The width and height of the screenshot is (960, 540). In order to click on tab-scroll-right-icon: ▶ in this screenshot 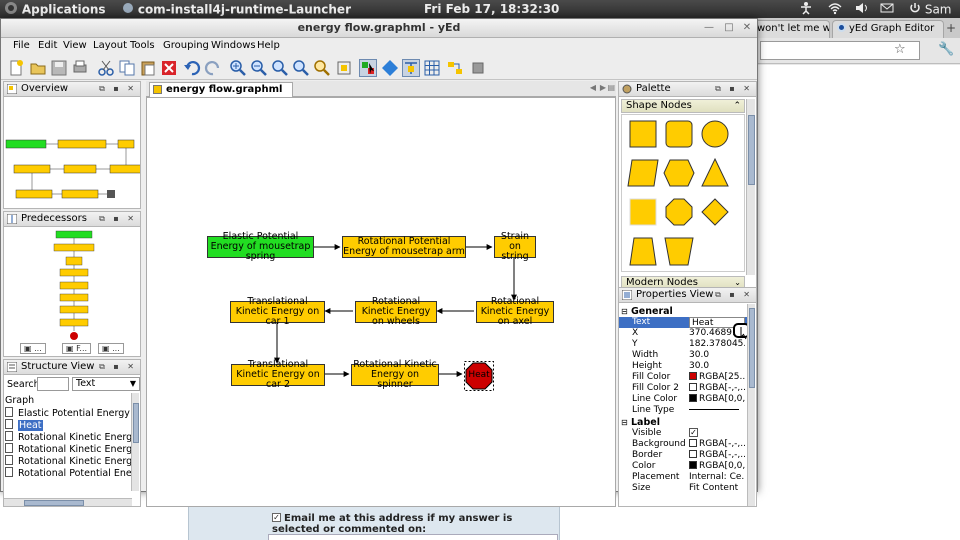, I will do `click(603, 87)`.